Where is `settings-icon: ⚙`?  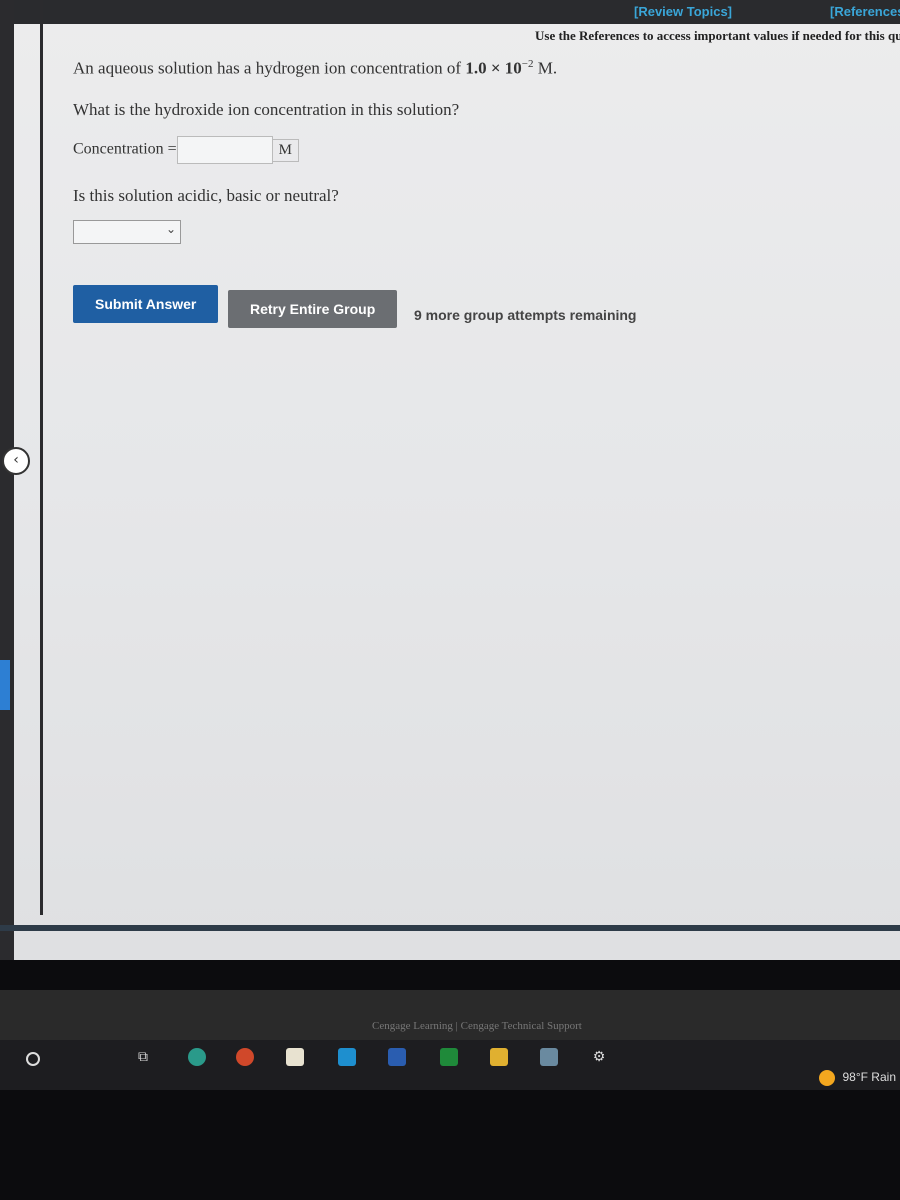
settings-icon: ⚙ is located at coordinates (599, 1057).